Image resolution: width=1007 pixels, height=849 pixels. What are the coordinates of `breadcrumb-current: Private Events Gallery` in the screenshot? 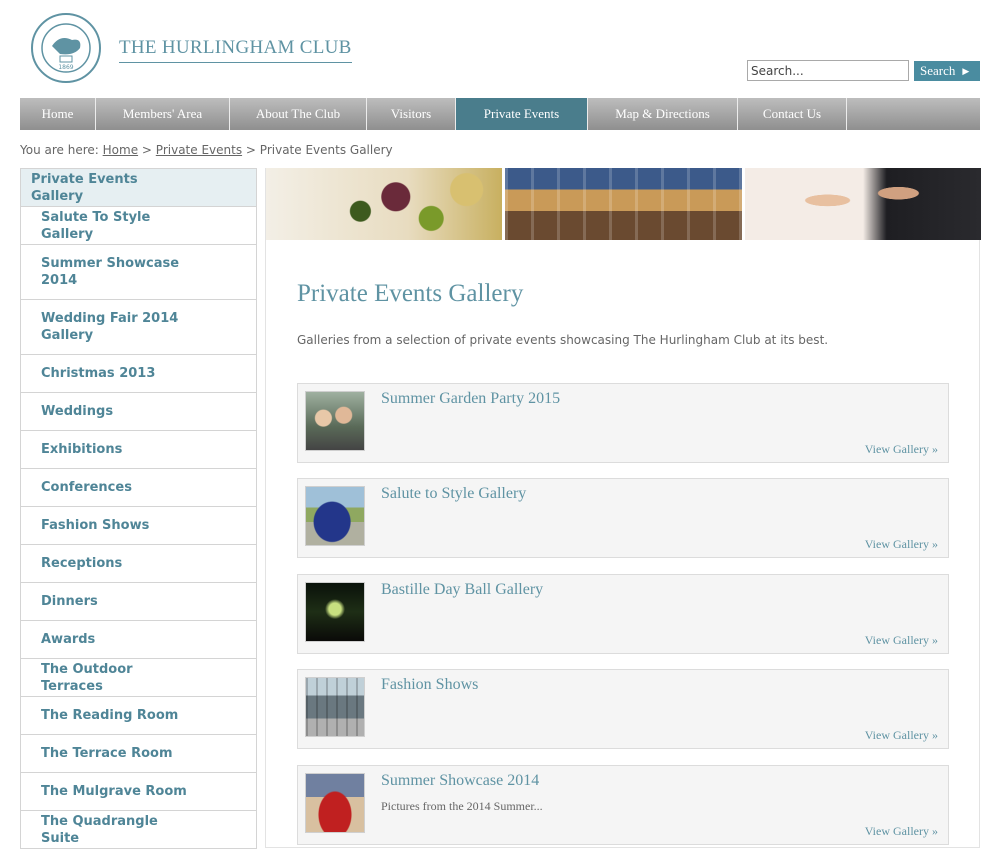 It's located at (326, 150).